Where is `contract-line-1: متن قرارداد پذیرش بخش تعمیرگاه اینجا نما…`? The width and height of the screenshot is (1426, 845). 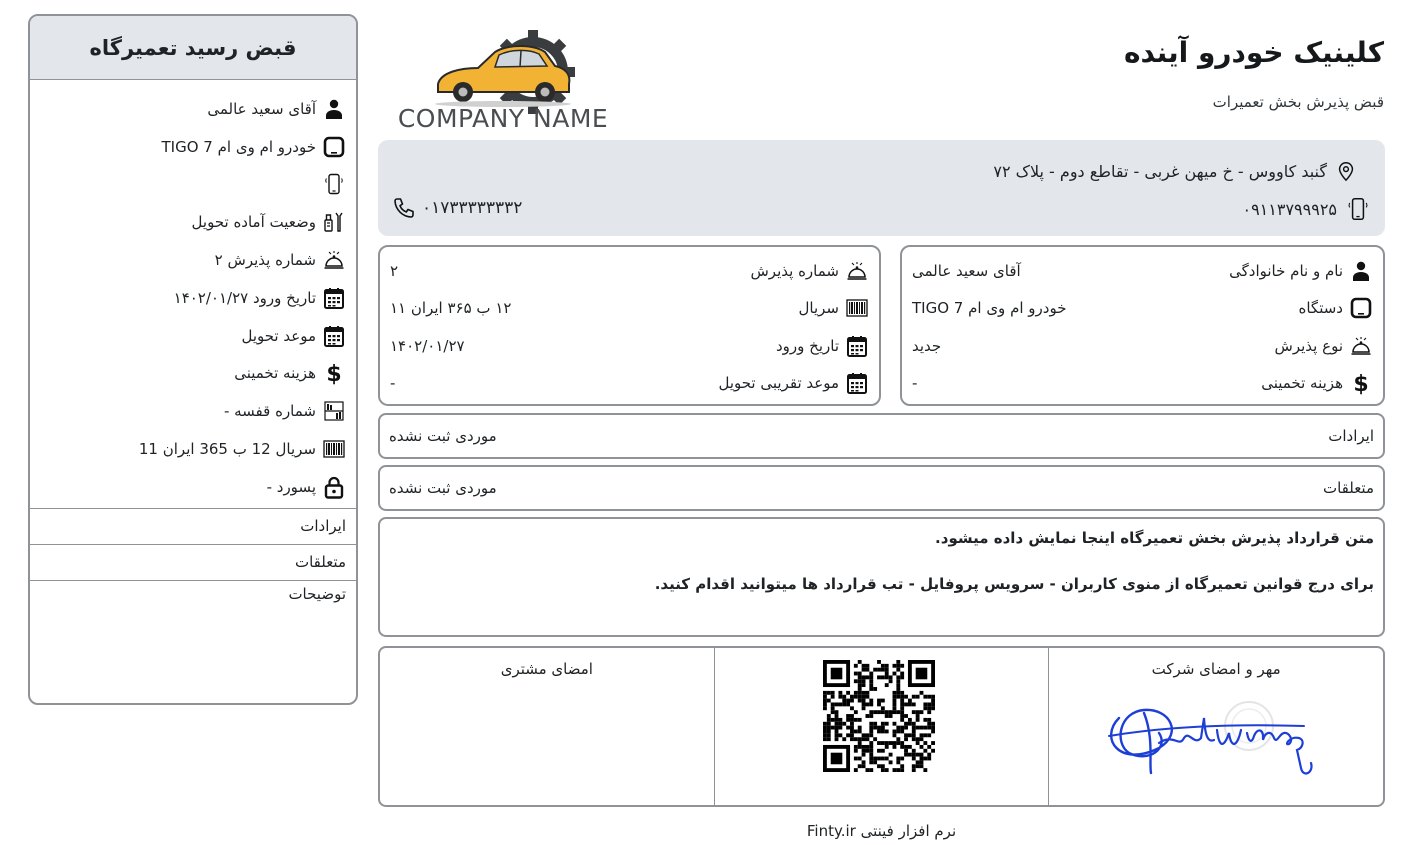
contract-line-1: متن قرارداد پذیرش بخش تعمیرگاه اینجا نما… is located at coordinates (1154, 538).